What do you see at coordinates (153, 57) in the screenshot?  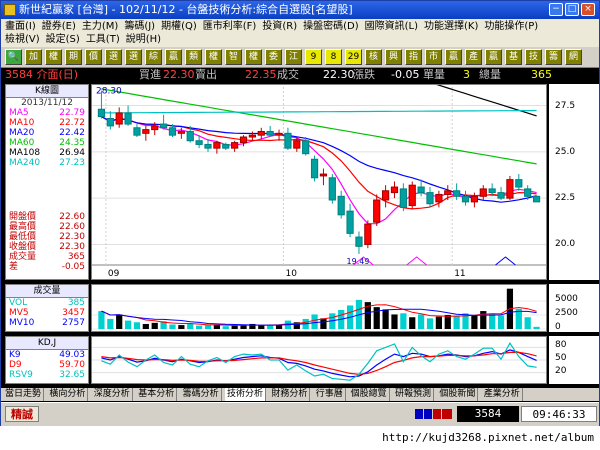 I see `toolbar-button: 綜` at bounding box center [153, 57].